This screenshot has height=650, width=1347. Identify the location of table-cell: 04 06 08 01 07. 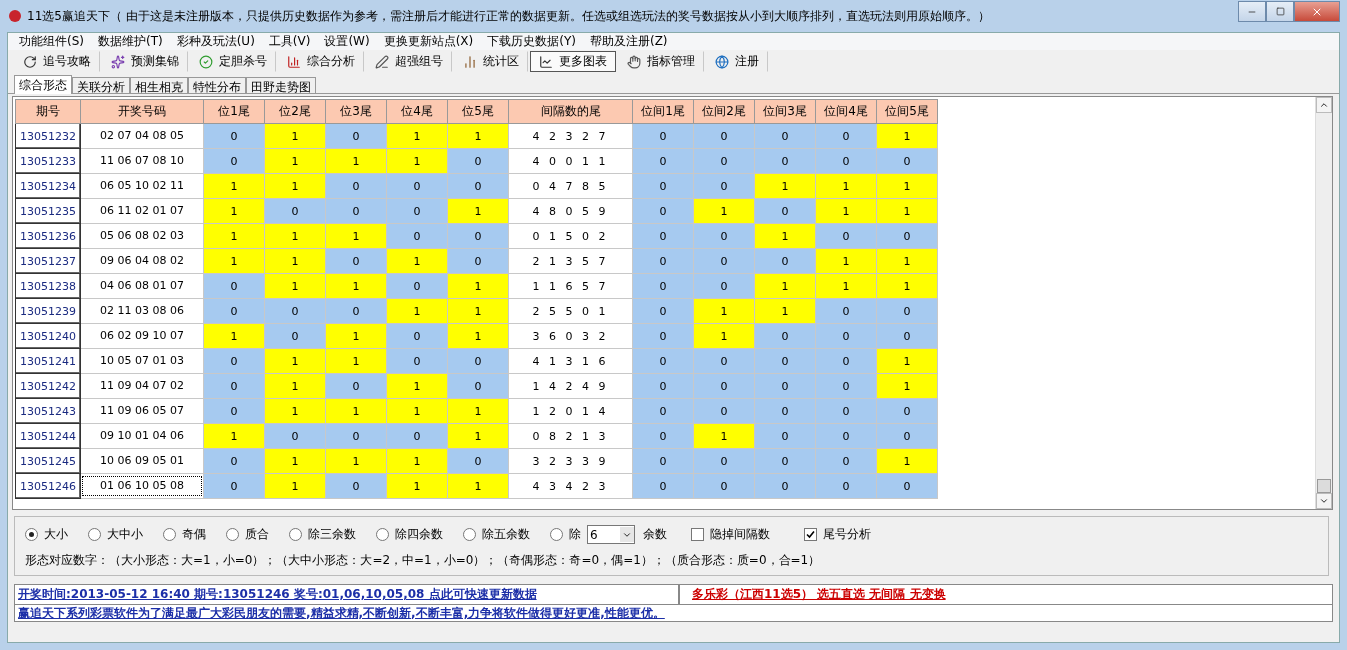
(142, 286).